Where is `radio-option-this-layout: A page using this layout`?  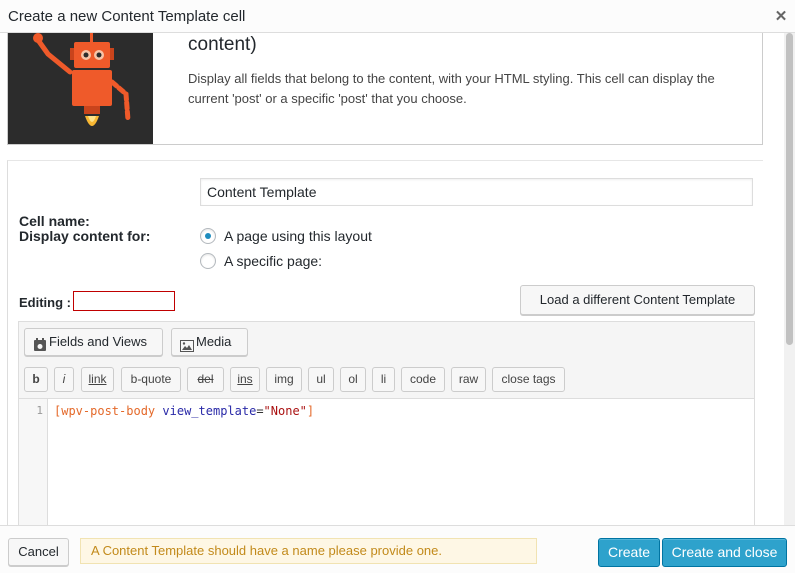 radio-option-this-layout: A page using this layout is located at coordinates (286, 236).